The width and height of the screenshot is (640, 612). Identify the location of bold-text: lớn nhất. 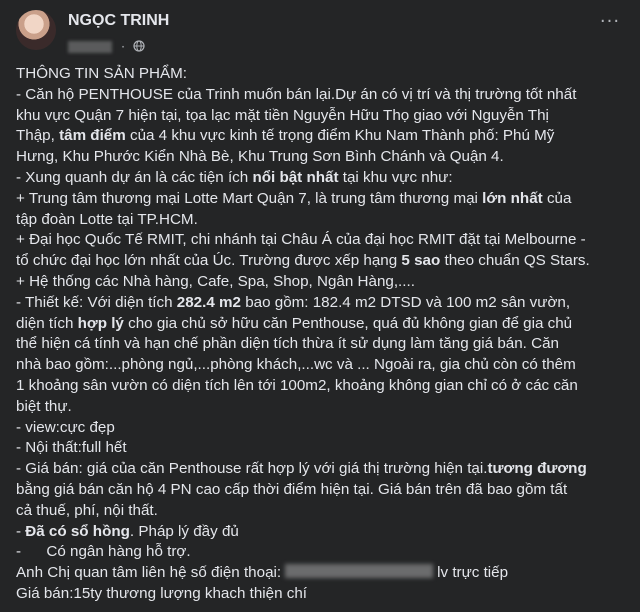
(512, 198).